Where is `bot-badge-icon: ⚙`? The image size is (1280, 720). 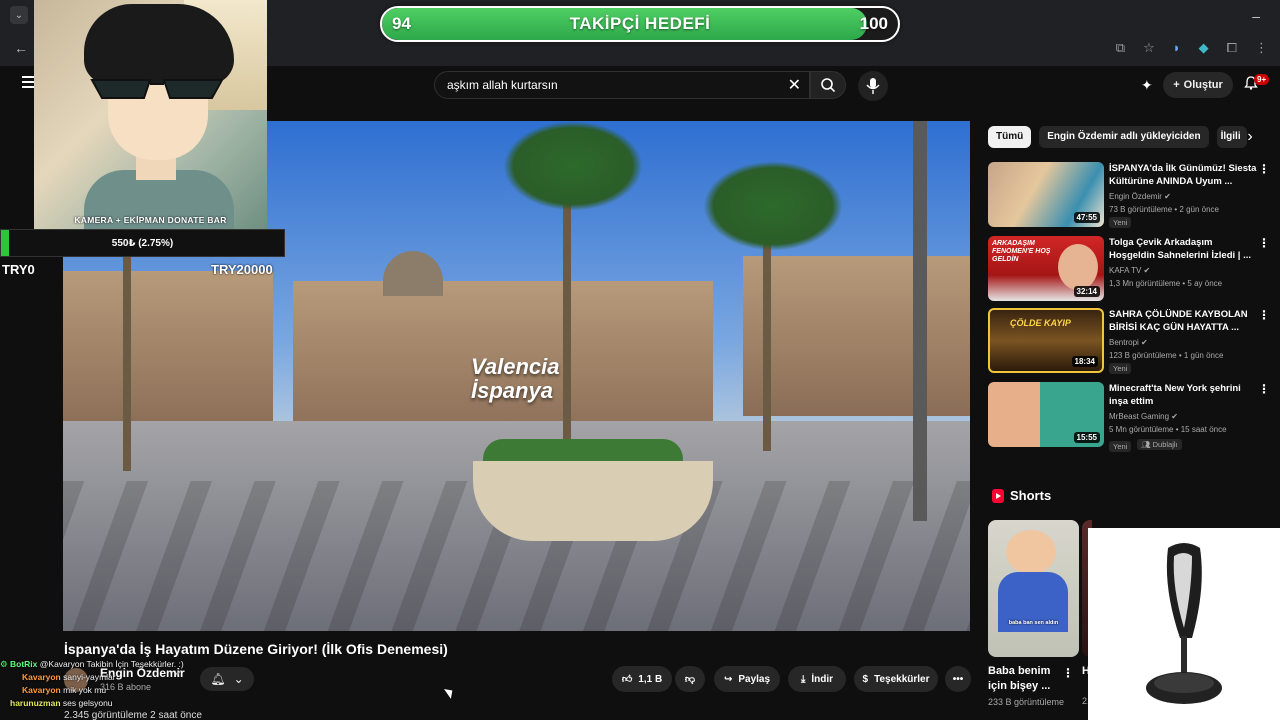 bot-badge-icon: ⚙ is located at coordinates (4, 664).